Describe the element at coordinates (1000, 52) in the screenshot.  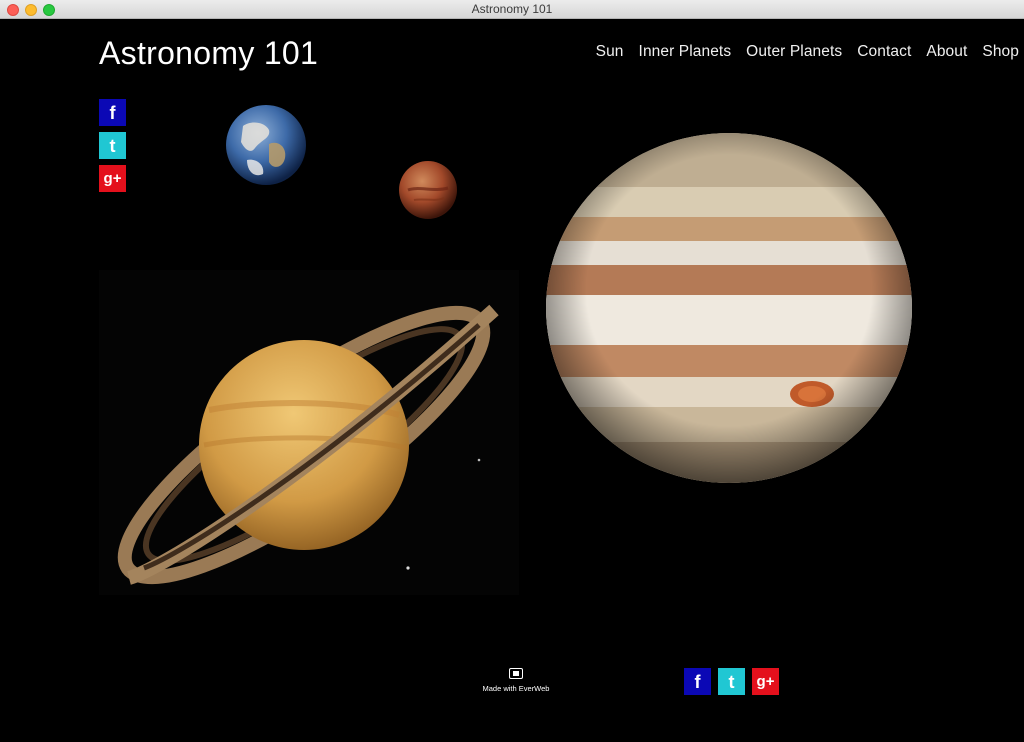
I see `nav-shop: Shop` at that location.